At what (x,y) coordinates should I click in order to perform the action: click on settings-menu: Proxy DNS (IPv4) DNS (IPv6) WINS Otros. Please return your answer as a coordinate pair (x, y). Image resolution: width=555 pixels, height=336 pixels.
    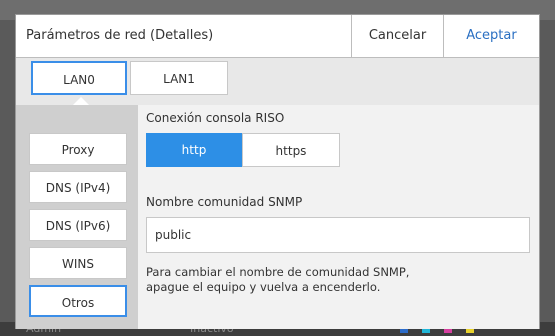
    Looking at the image, I should click on (77, 217).